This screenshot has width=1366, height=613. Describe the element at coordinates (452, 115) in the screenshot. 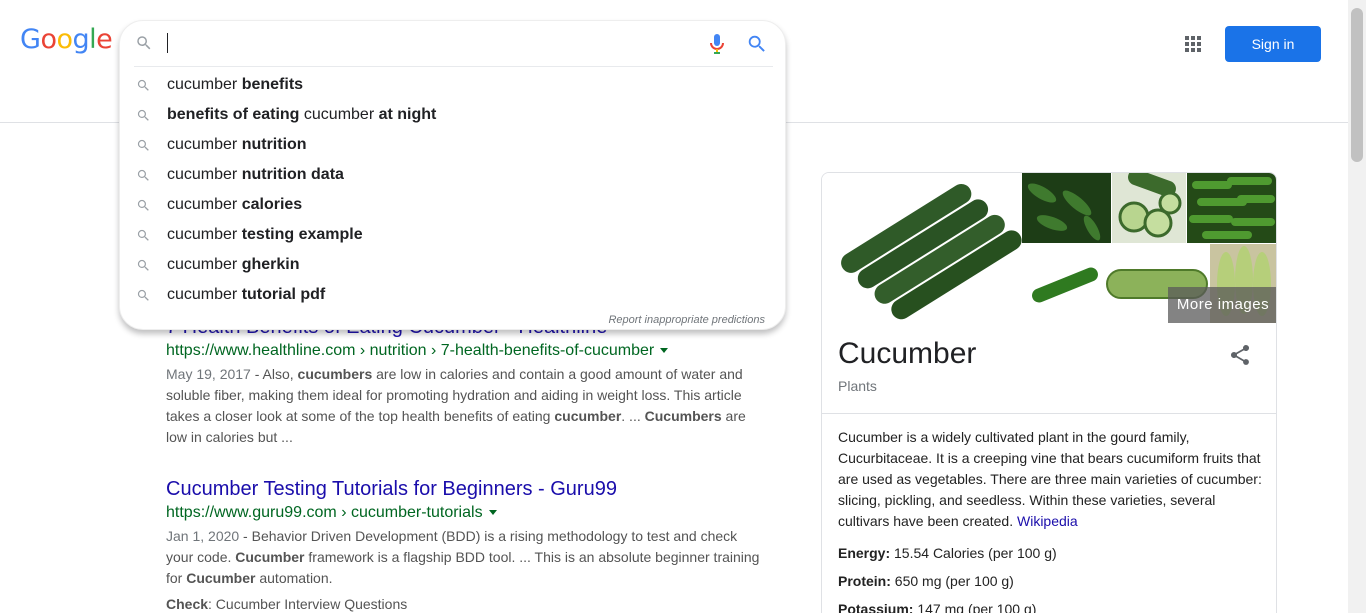

I see `autocomplete-suggestion: benefits of eating cucumber at night` at that location.